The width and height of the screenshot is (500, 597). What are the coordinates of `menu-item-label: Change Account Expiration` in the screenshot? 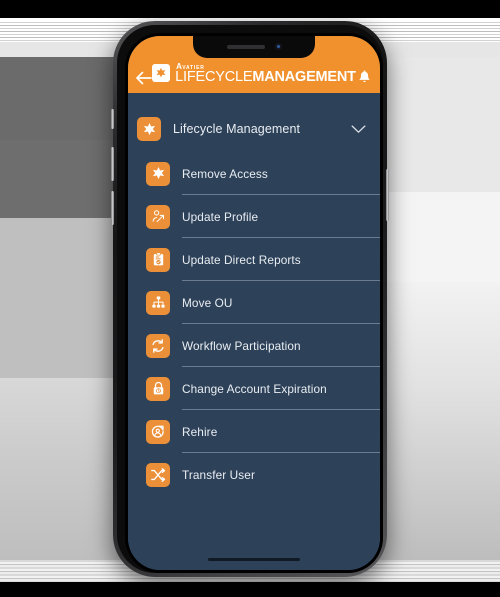 It's located at (254, 388).